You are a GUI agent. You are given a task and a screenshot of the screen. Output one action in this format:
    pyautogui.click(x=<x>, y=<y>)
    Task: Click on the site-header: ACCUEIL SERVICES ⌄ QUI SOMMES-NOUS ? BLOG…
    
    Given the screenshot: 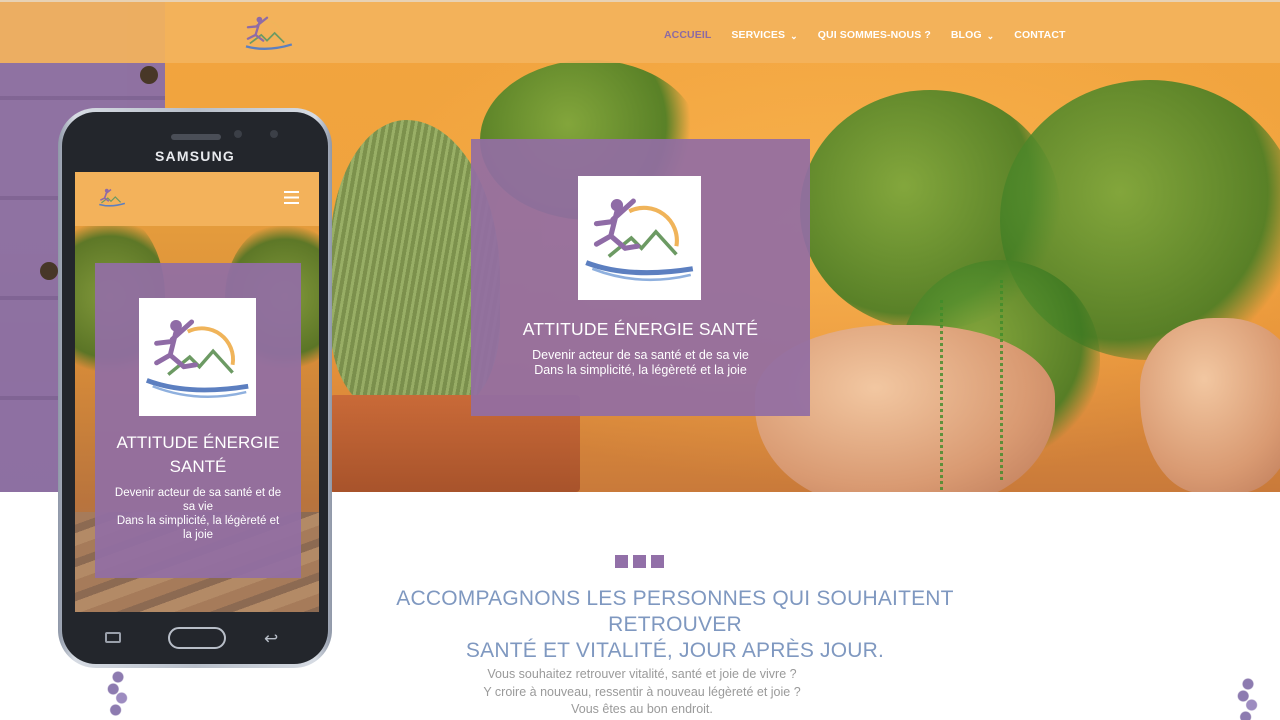 What is the action you would take?
    pyautogui.click(x=640, y=31)
    